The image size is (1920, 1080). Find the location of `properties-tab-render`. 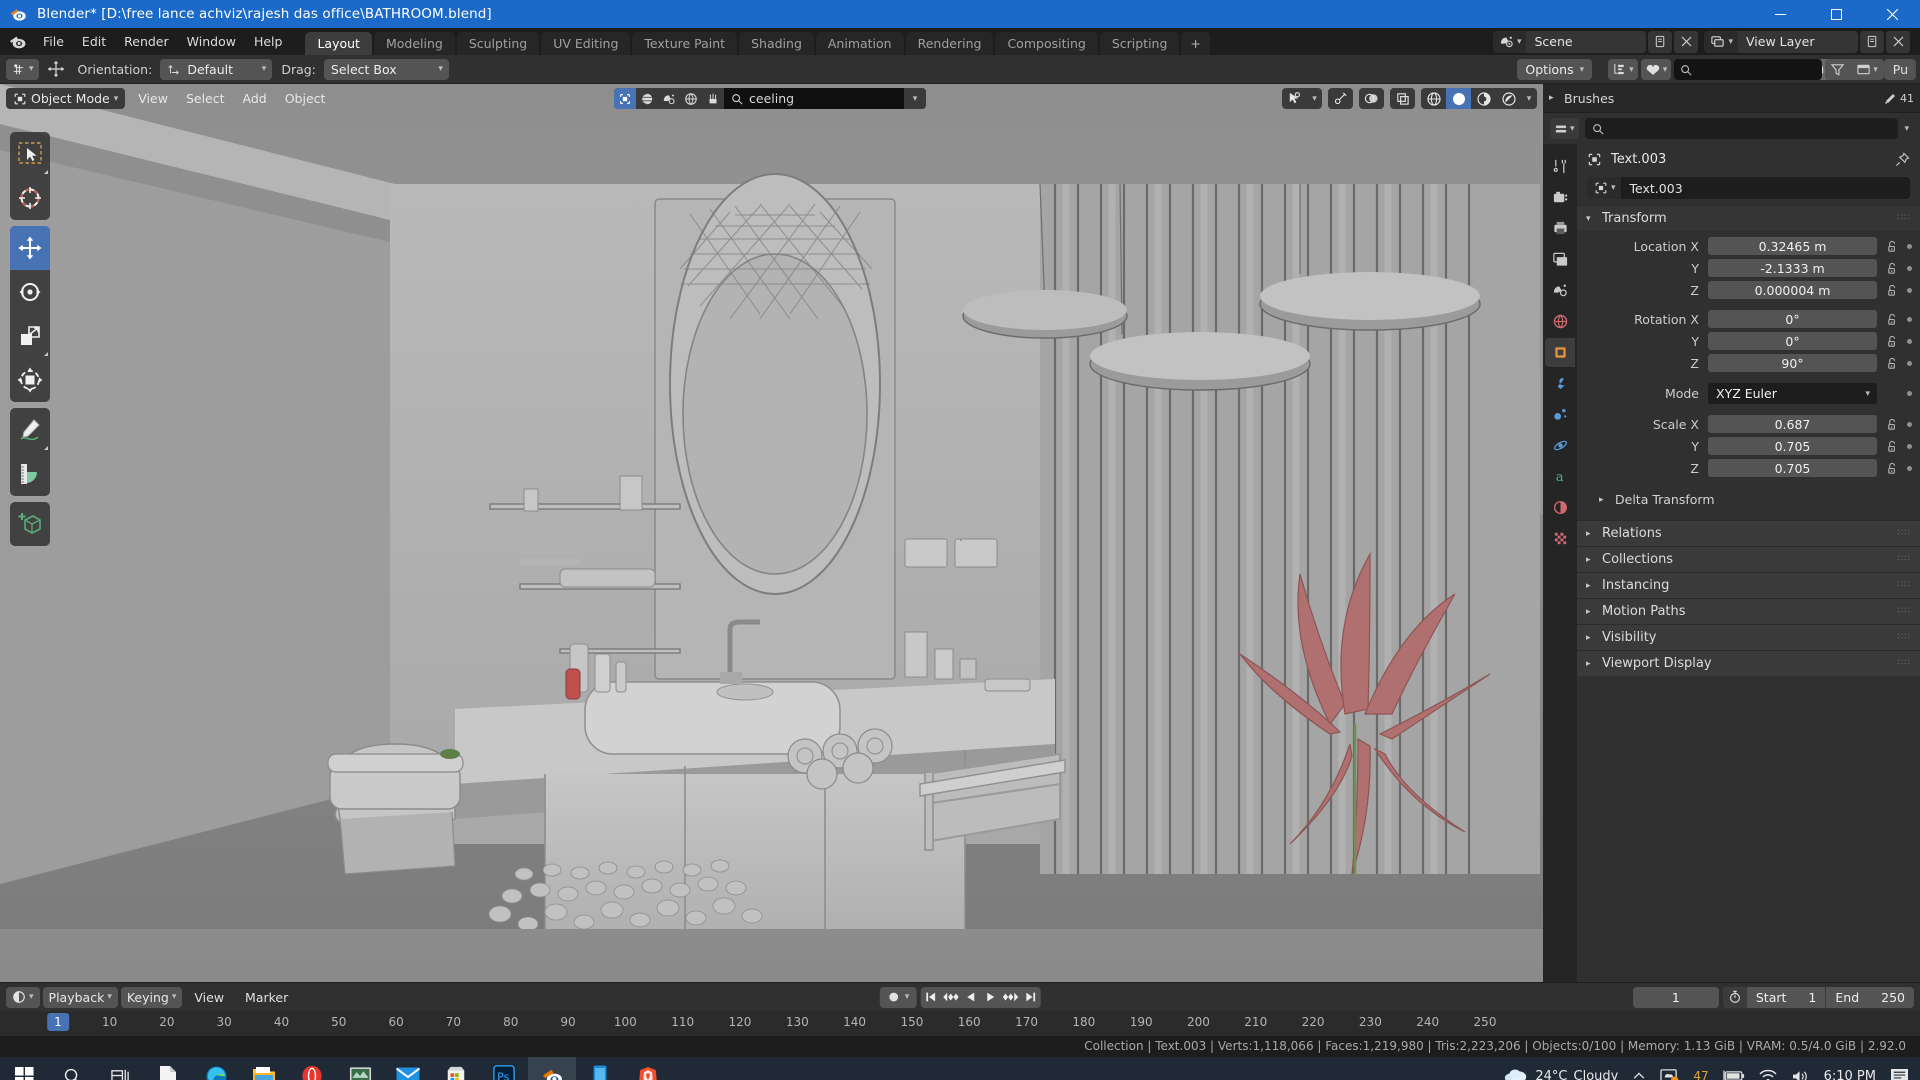

properties-tab-render is located at coordinates (1560, 197).